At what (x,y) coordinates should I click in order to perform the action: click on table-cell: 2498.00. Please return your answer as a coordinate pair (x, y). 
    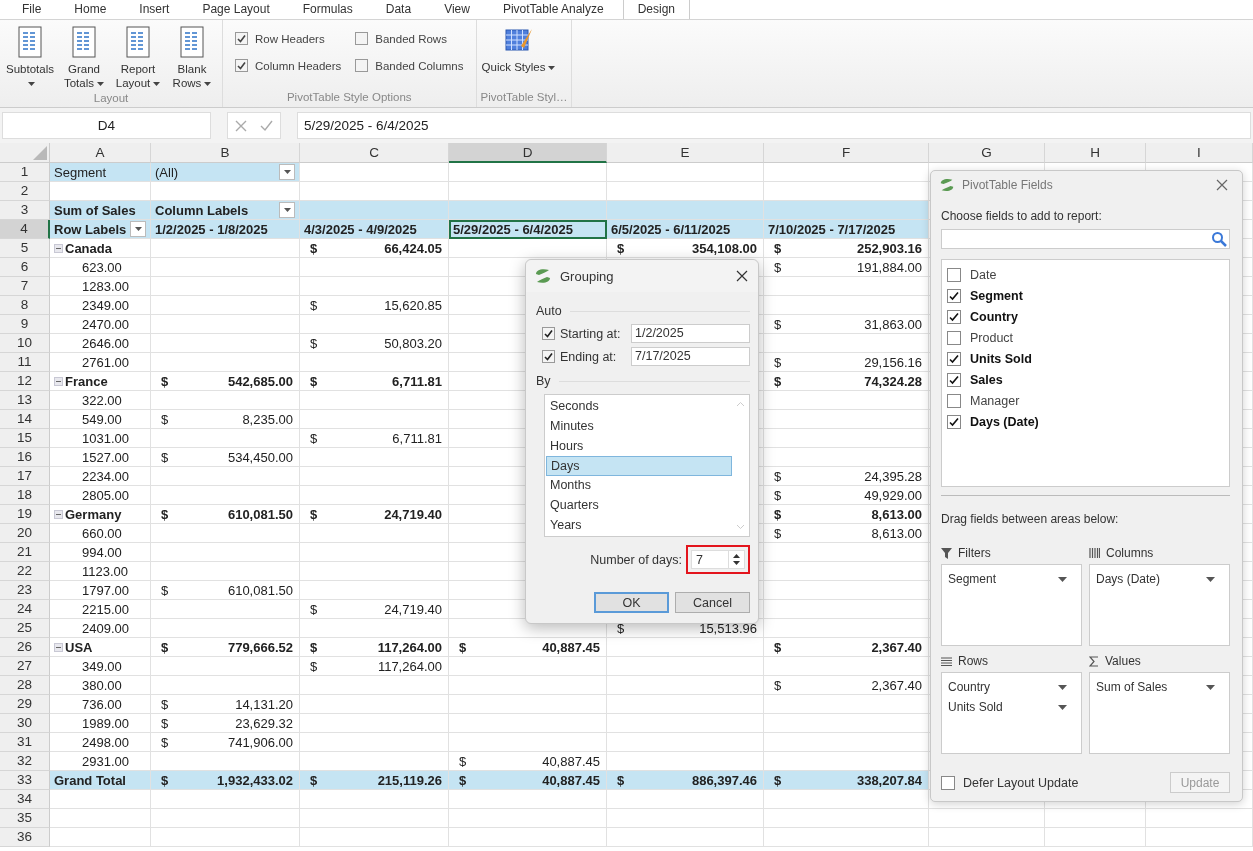
    Looking at the image, I should click on (100, 742).